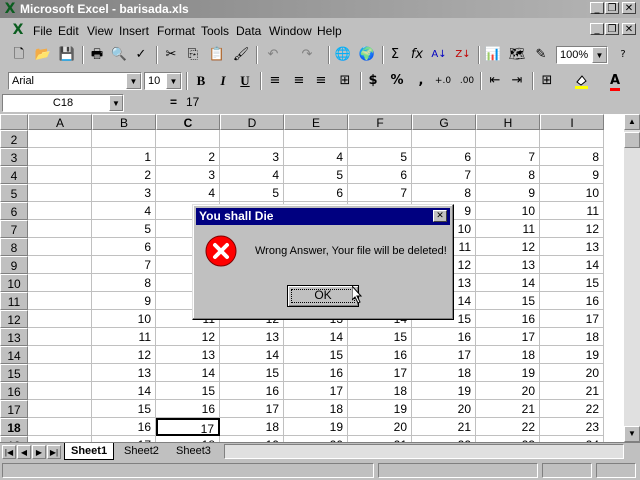  Describe the element at coordinates (241, 55) in the screenshot. I see `format-painter-icon: 🖌` at that location.